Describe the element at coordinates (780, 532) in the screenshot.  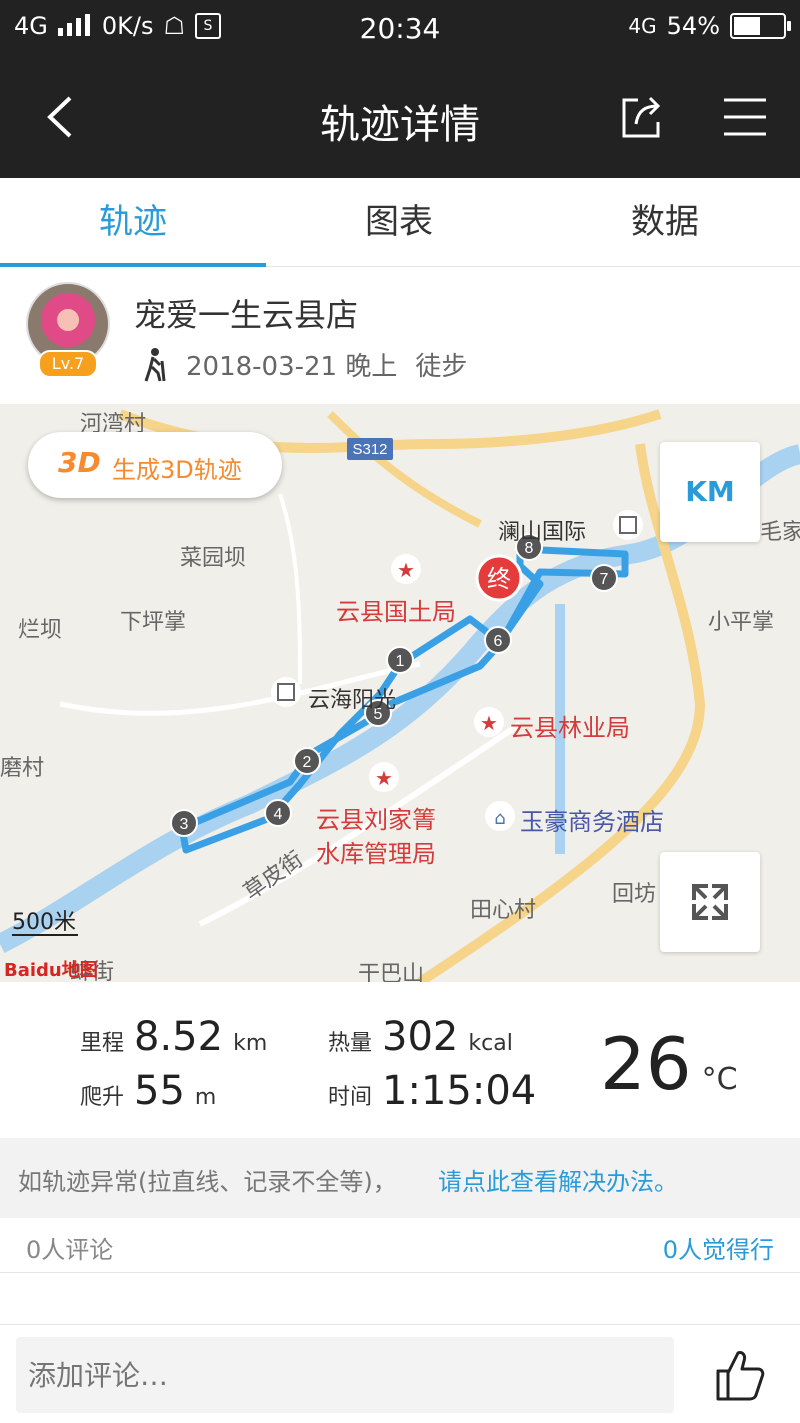
I see `map-label: 毛家` at that location.